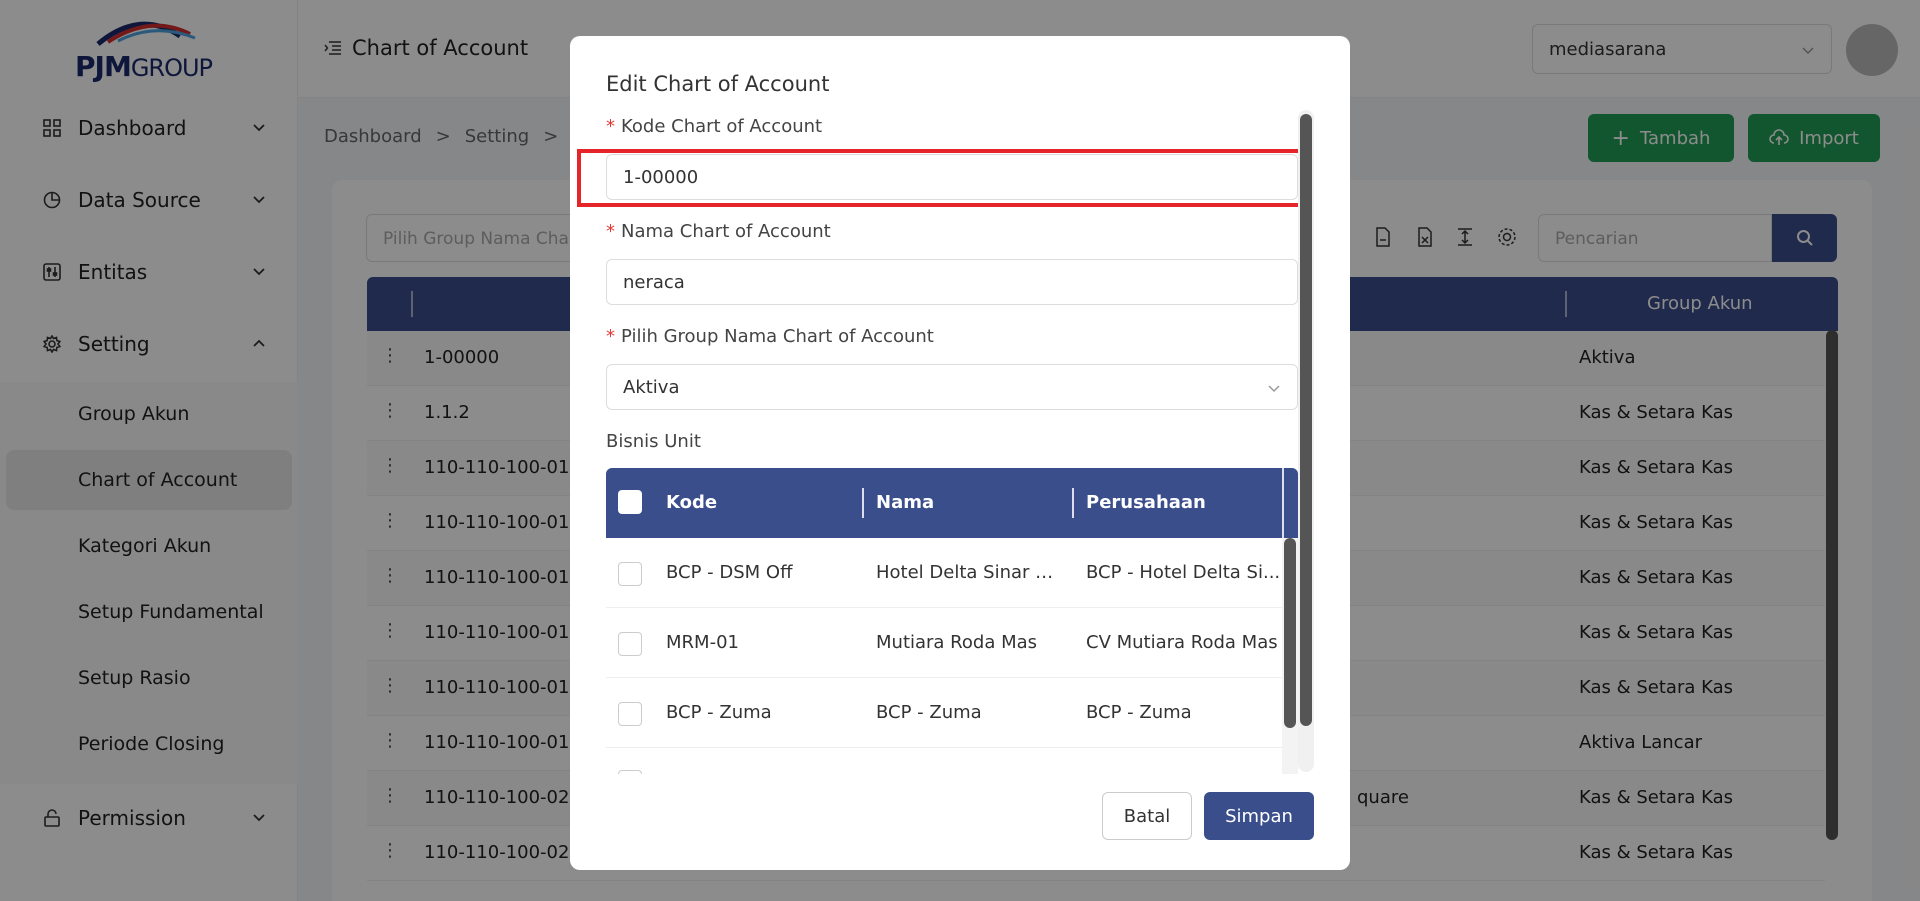  I want to click on bisnis-unit-table-header: Kode Nama Perusahaan, so click(952, 503).